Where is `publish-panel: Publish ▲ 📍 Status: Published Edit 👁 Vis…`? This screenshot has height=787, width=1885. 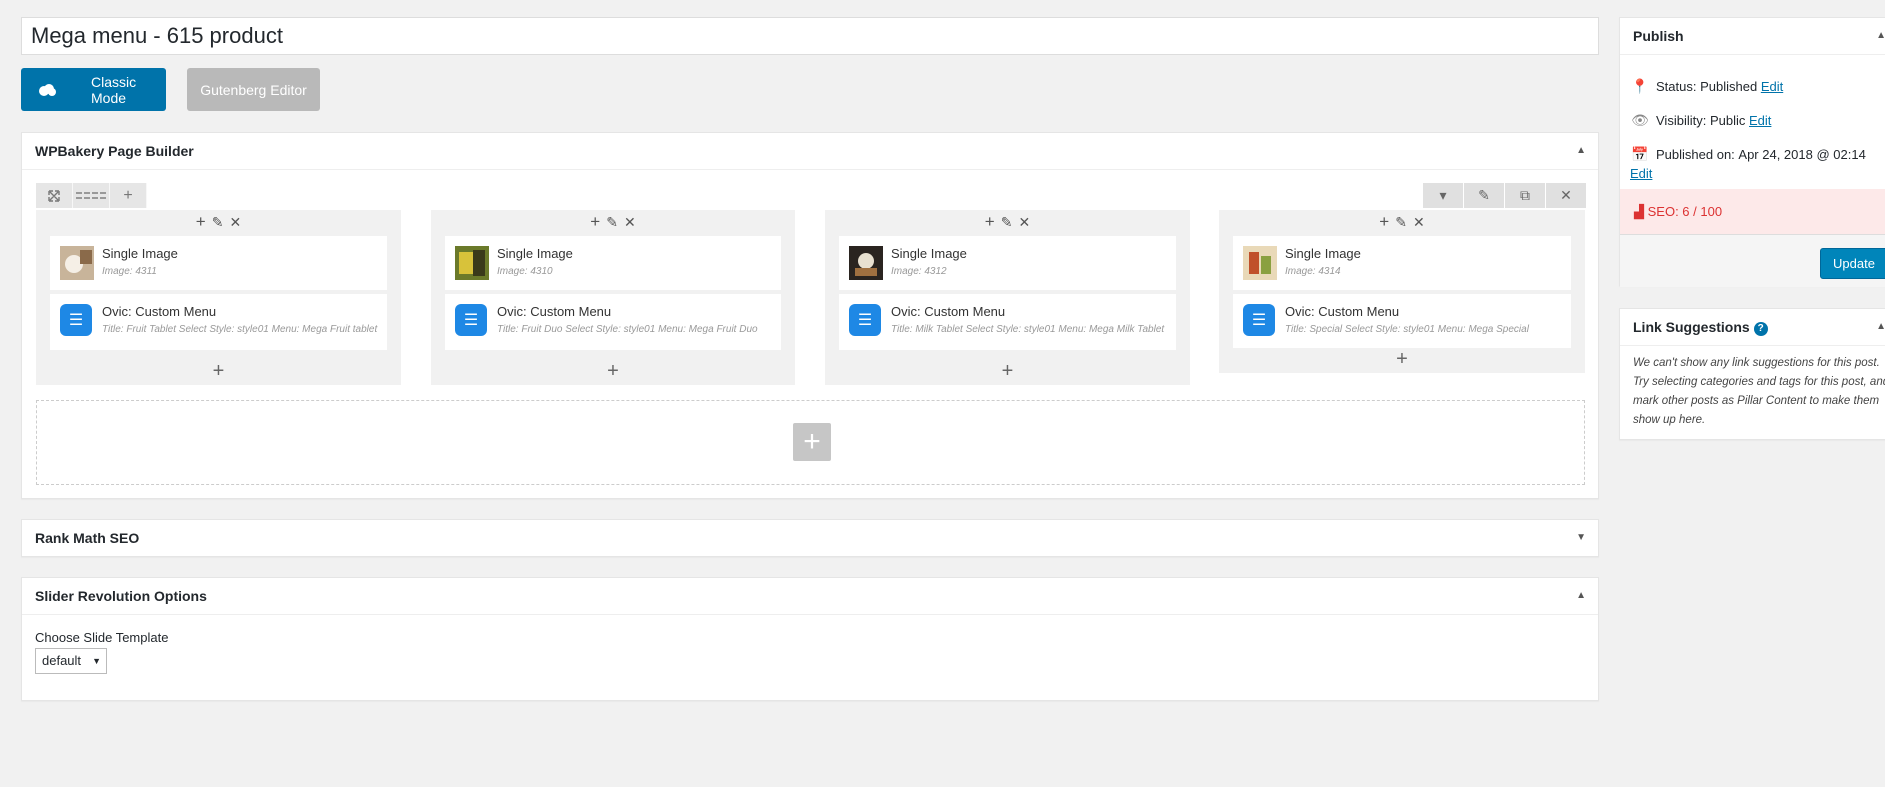
publish-panel: Publish ▲ 📍 Status: Published Edit 👁 Vis… is located at coordinates (1752, 152).